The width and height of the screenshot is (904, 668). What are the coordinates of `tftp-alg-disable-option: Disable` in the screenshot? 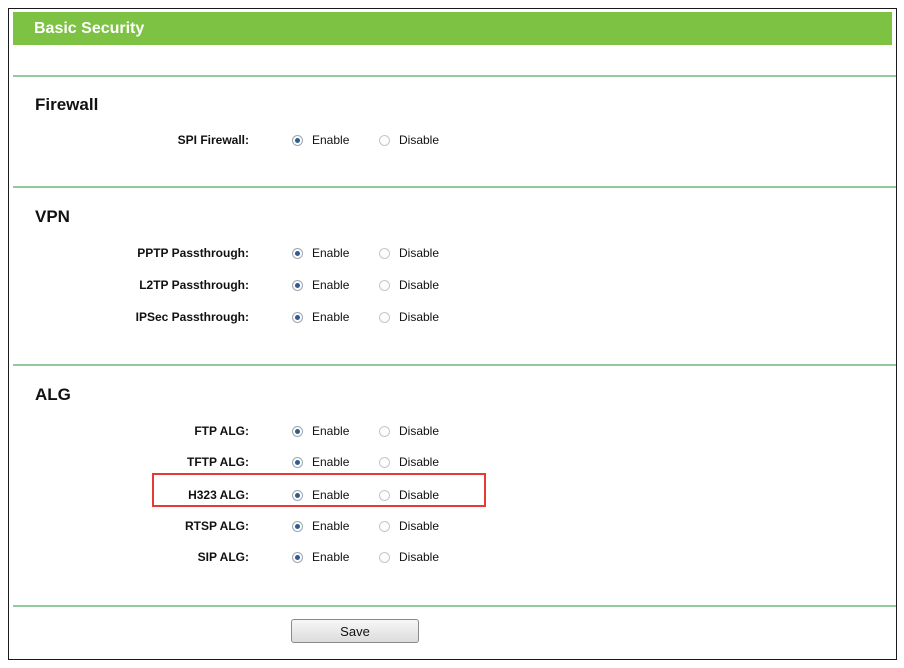 It's located at (409, 462).